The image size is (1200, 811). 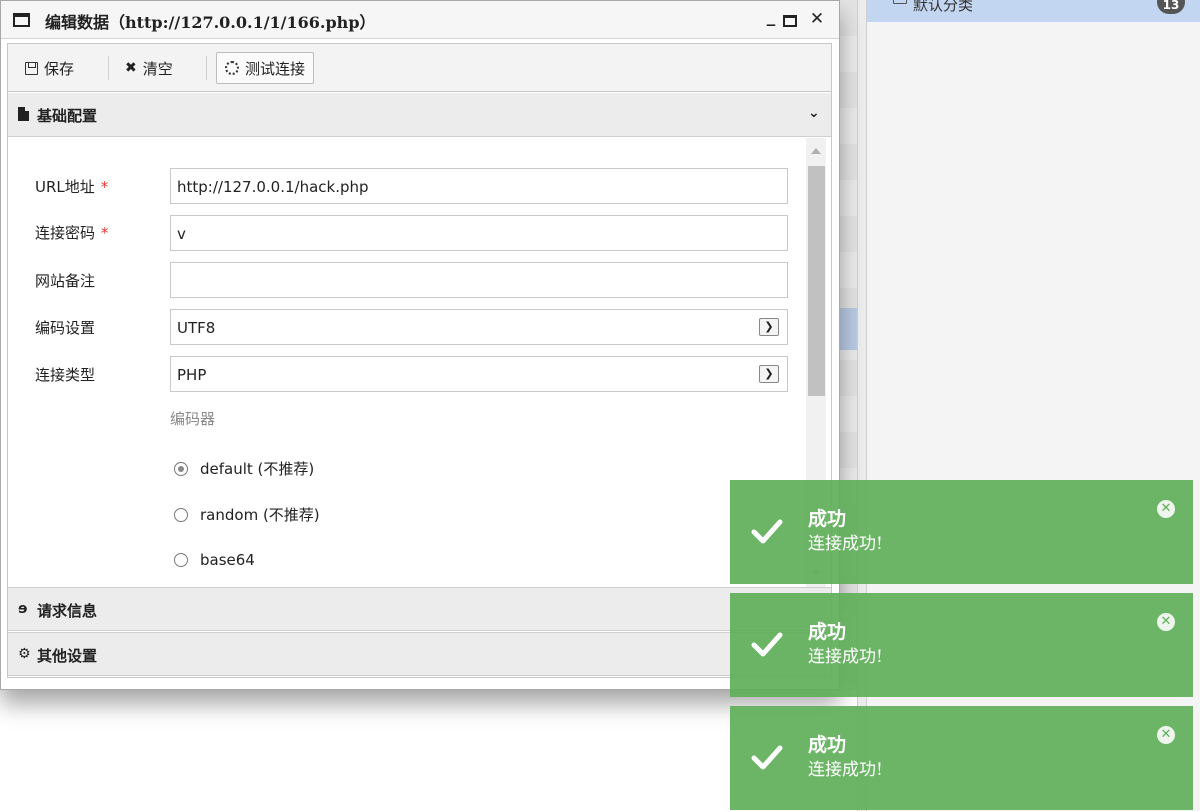 I want to click on maximize-button, so click(x=790, y=21).